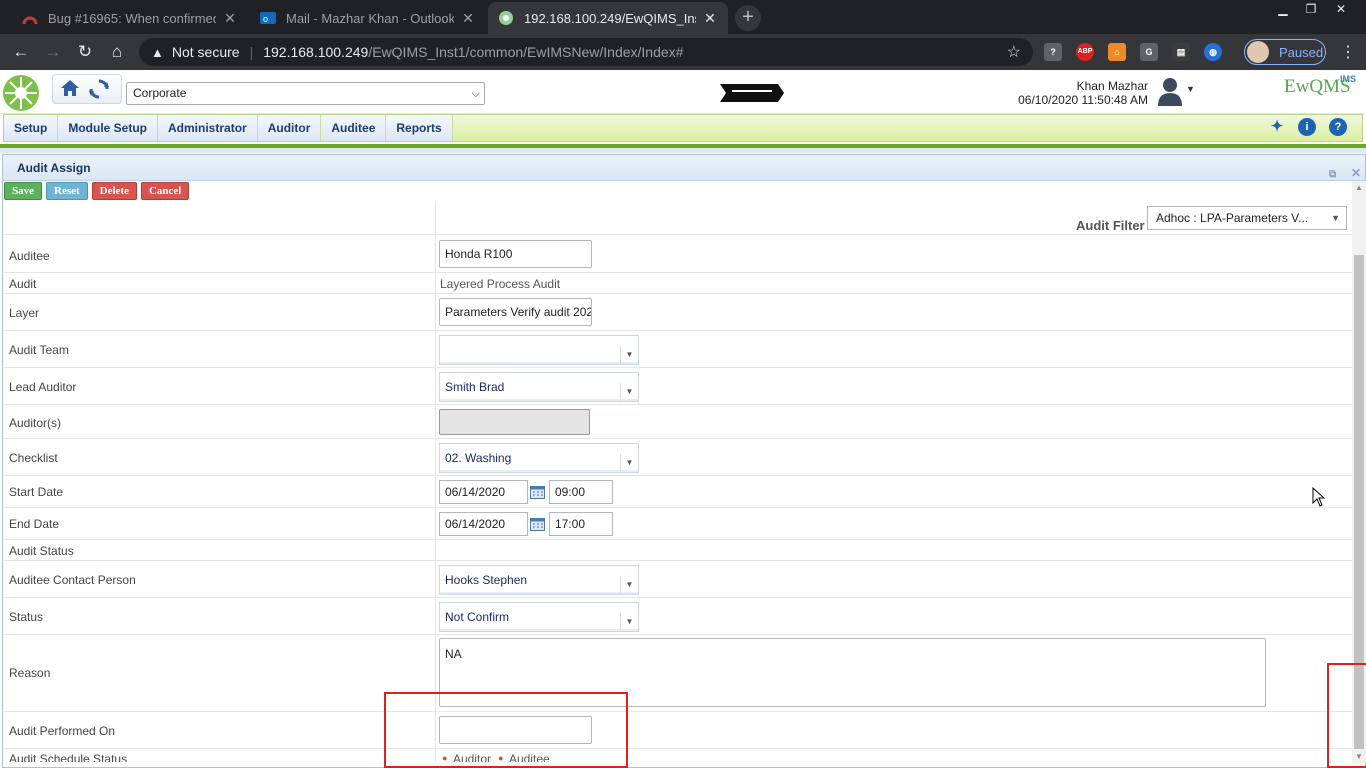 The width and height of the screenshot is (1366, 768). I want to click on menu-setup: Setup, so click(31, 128).